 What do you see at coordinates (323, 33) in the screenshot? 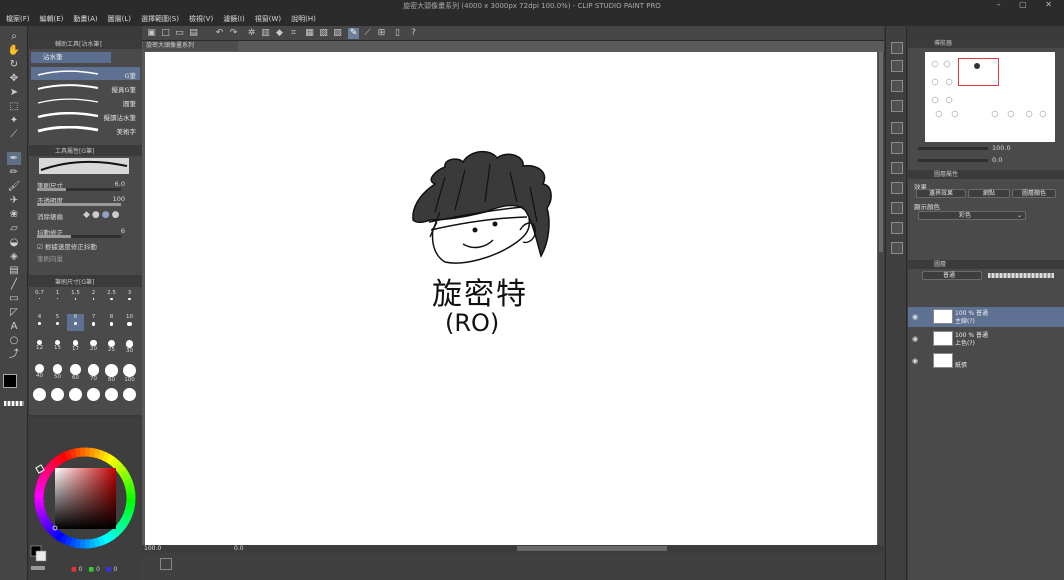
I see `ruler-icon: ▧` at bounding box center [323, 33].